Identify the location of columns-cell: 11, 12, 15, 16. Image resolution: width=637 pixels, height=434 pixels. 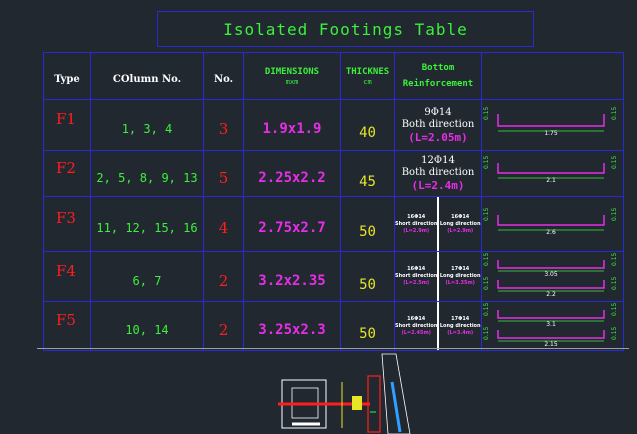
(147, 224).